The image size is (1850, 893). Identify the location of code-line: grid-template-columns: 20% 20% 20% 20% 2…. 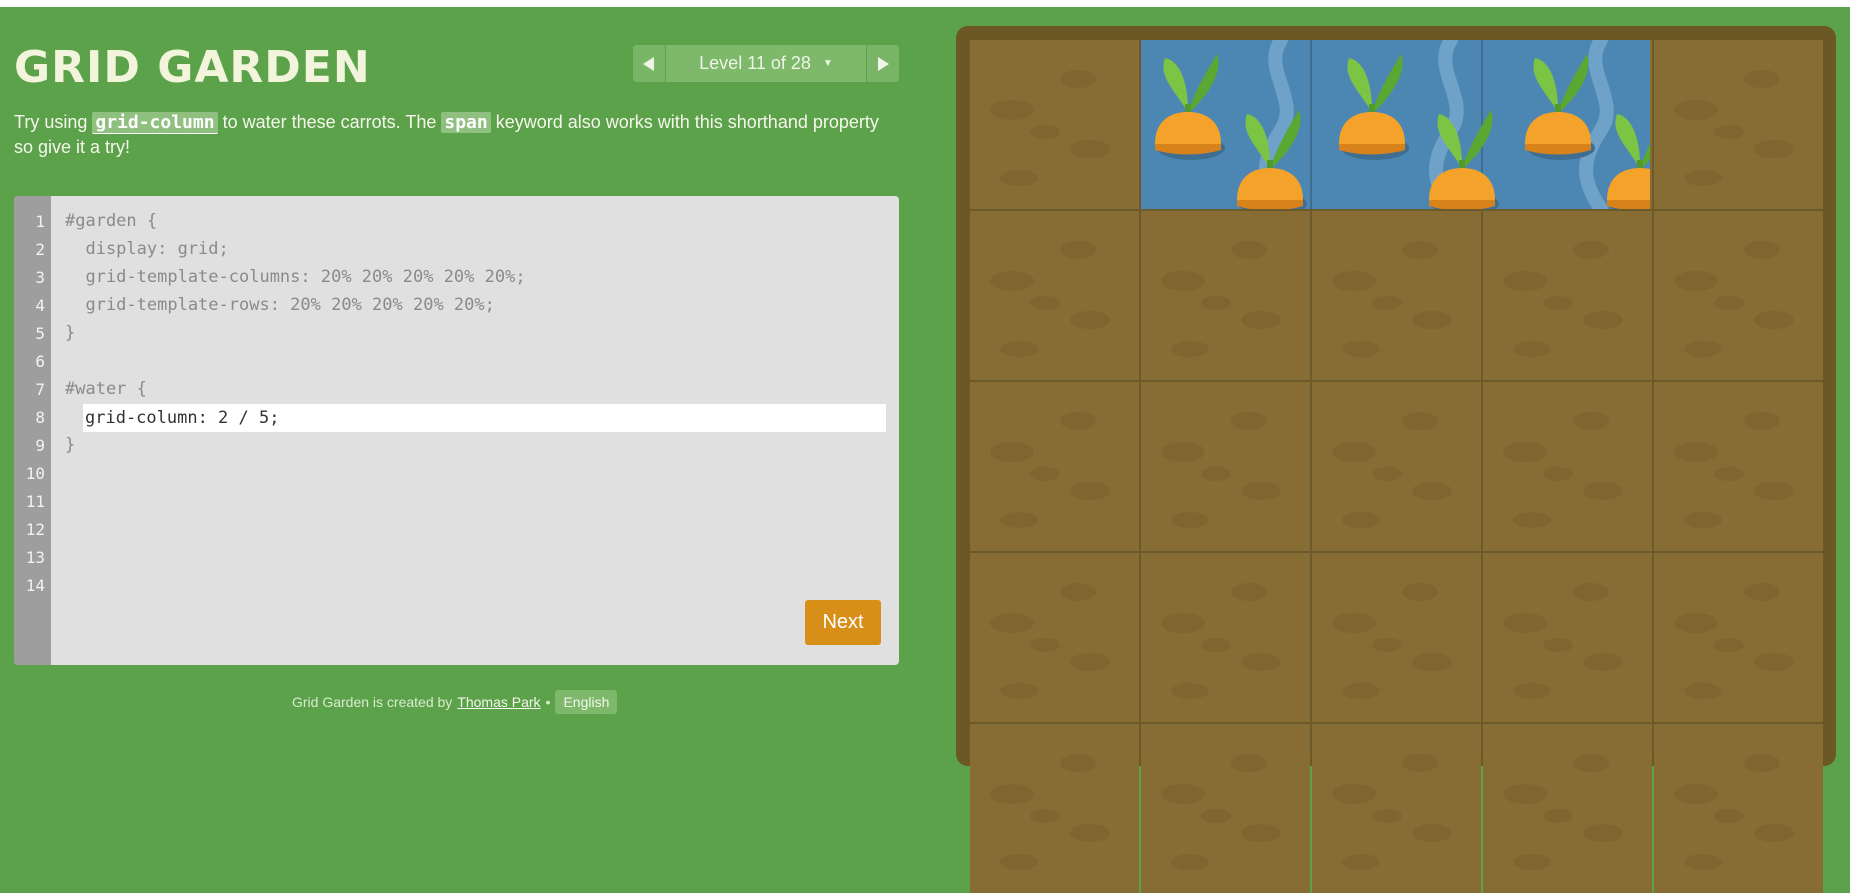
(295, 277).